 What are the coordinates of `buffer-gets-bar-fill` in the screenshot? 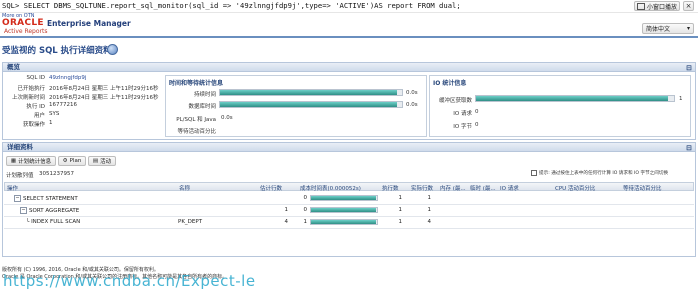 It's located at (572, 98).